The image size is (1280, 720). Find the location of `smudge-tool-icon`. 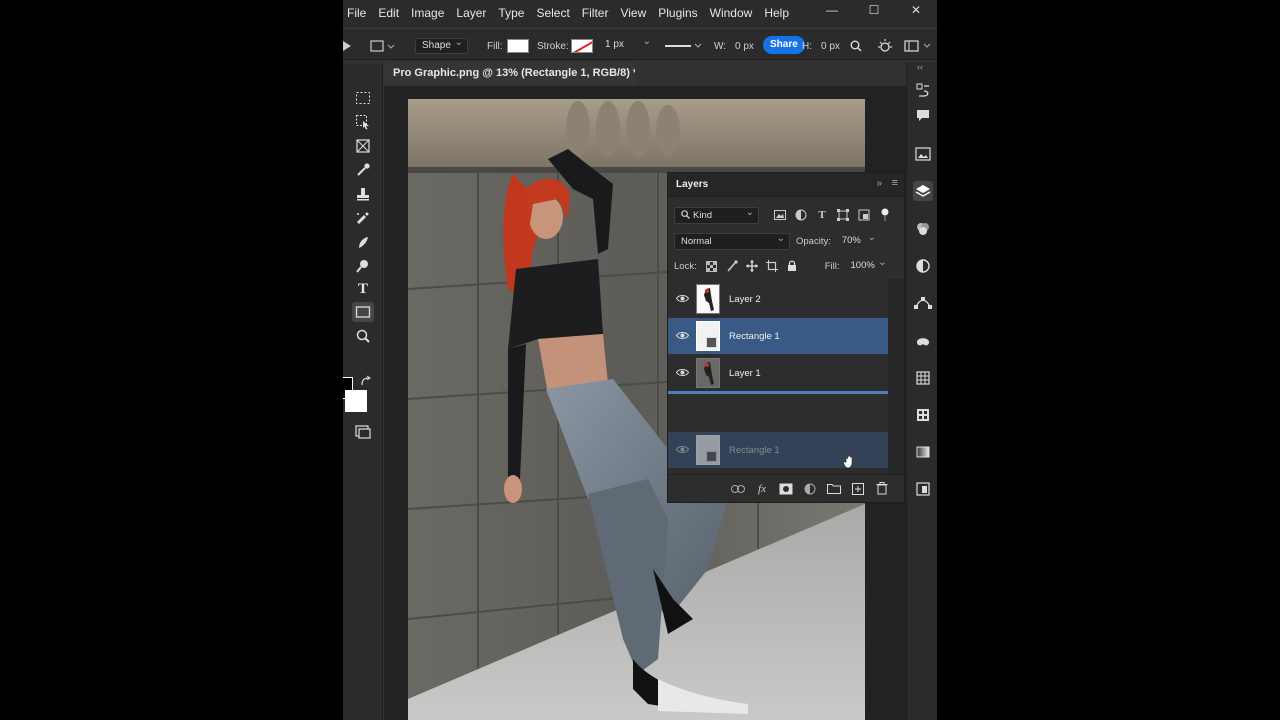

smudge-tool-icon is located at coordinates (363, 242).